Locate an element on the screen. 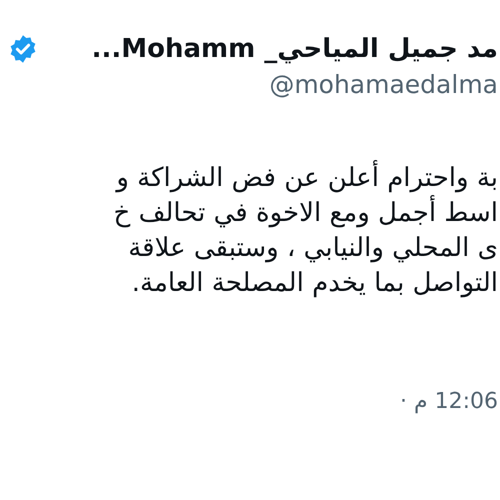 This screenshot has height=500, width=500. tweet-text-line: ى المحلي والنيابي ، وستبقى علاقة is located at coordinates (313, 248).